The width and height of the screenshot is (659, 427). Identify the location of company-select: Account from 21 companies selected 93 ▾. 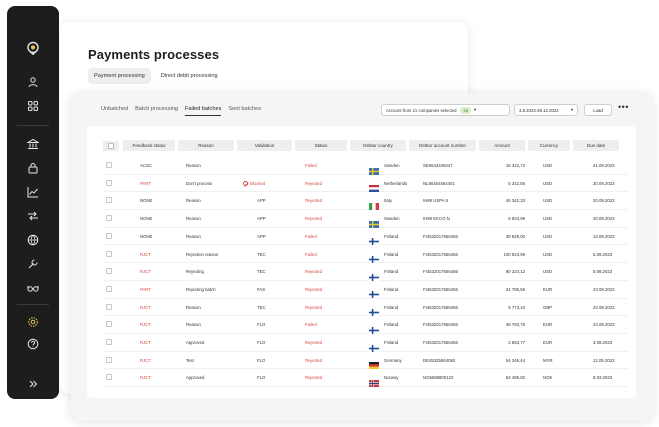
(445, 110).